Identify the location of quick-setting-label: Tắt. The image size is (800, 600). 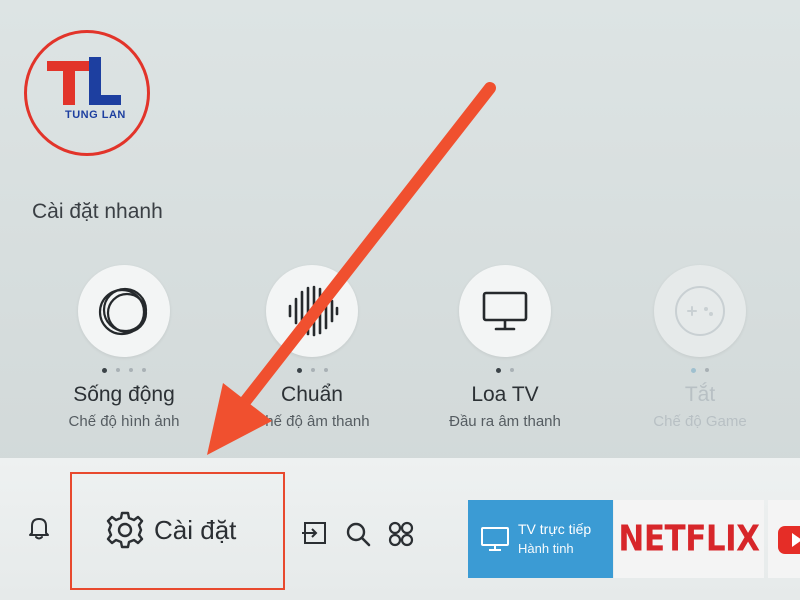
(700, 394).